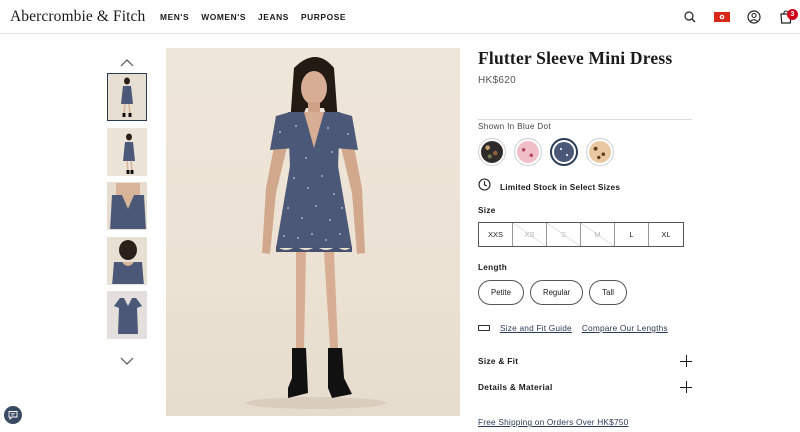  What do you see at coordinates (666, 234) in the screenshot?
I see `size-option-xl: XL` at bounding box center [666, 234].